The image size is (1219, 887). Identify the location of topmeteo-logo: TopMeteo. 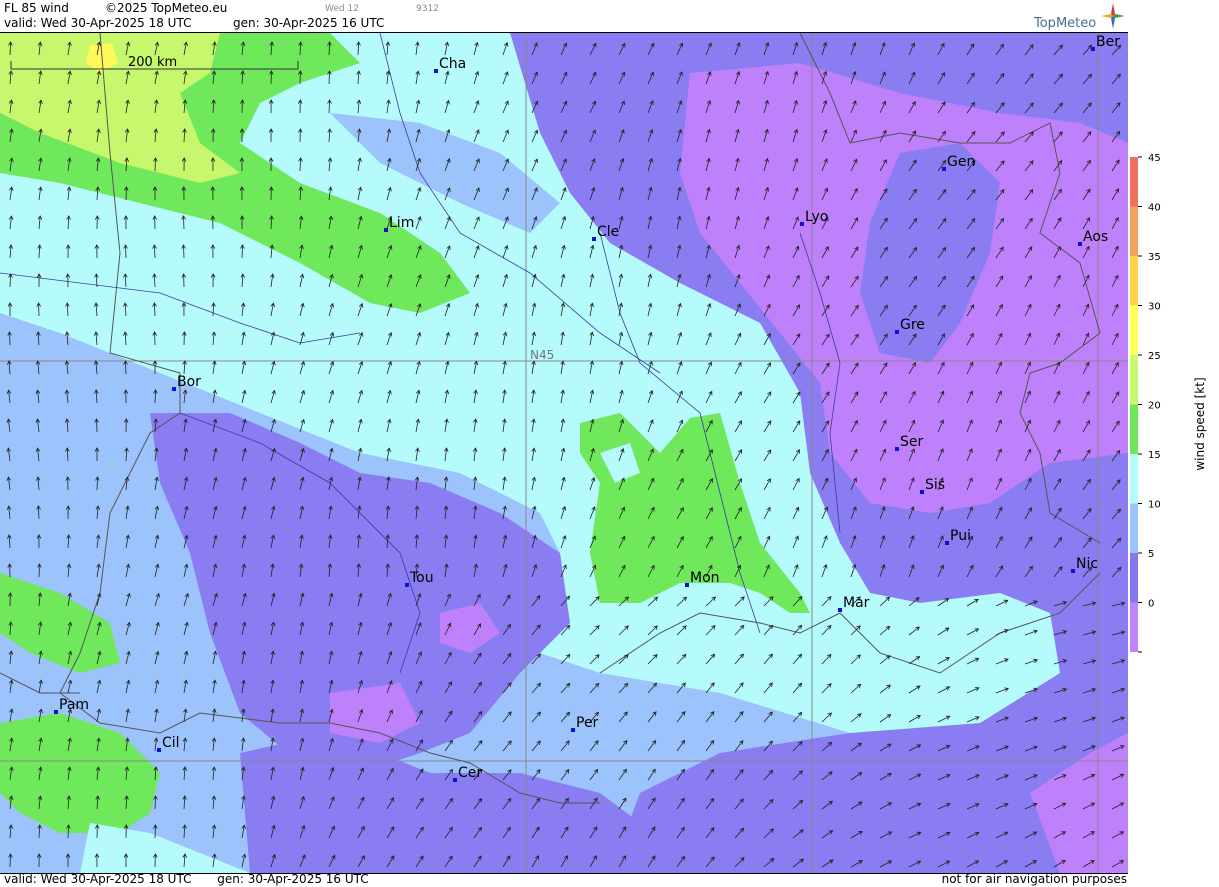
(1065, 23).